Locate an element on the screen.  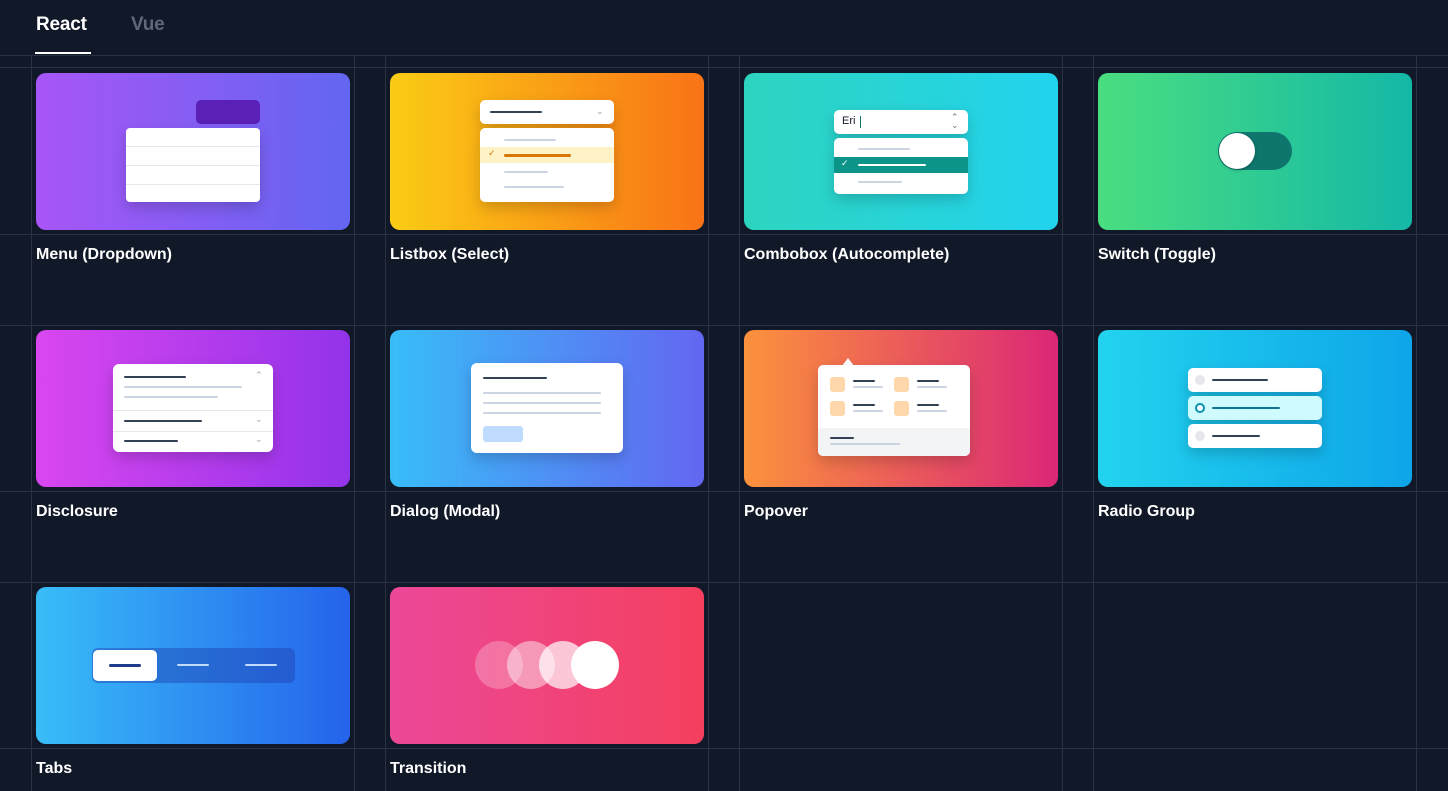
active-tab-indicator is located at coordinates (63, 53).